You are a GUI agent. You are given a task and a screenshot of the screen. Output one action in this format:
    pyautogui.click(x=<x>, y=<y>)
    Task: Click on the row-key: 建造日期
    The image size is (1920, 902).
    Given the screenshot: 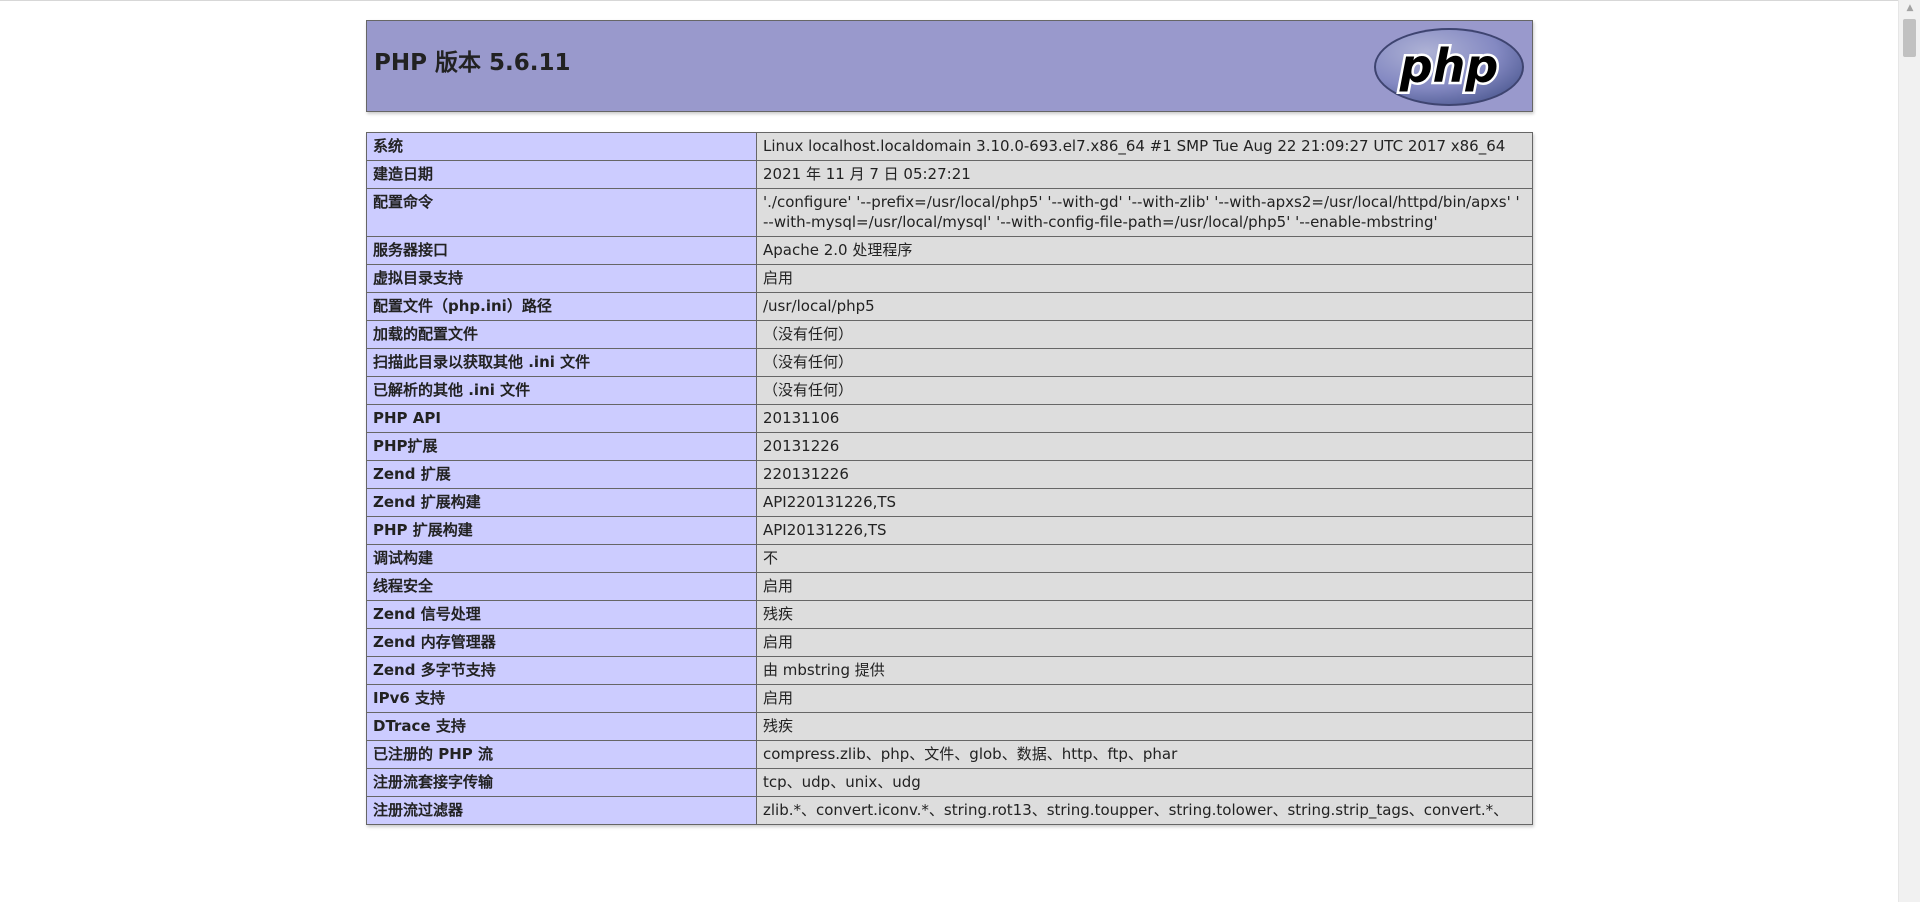 What is the action you would take?
    pyautogui.click(x=561, y=174)
    